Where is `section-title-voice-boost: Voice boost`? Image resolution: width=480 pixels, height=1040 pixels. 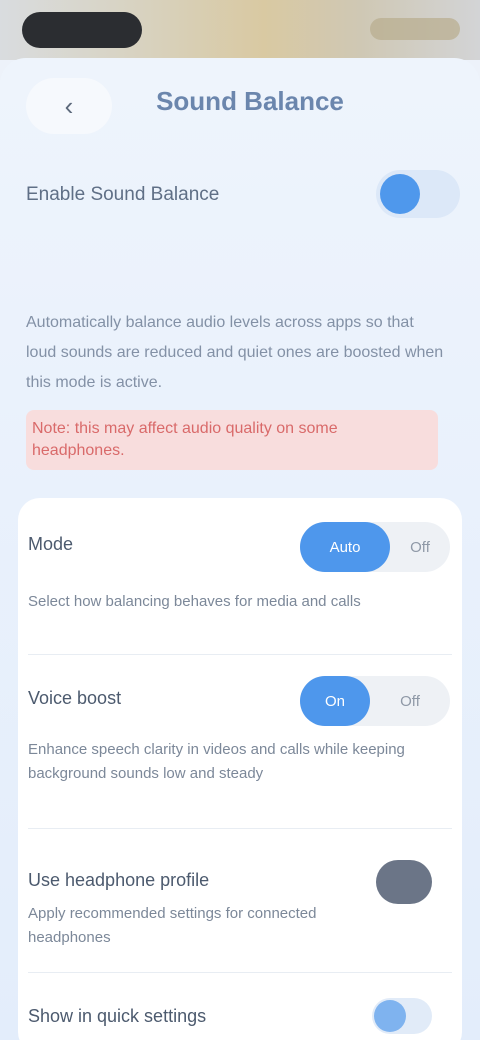
section-title-voice-boost: Voice boost is located at coordinates (75, 698).